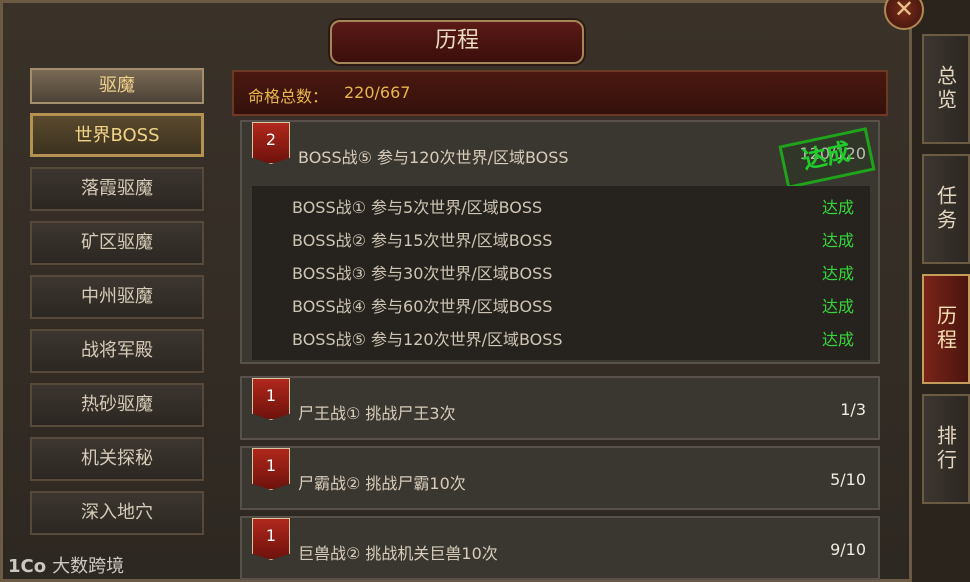 The width and height of the screenshot is (970, 582). I want to click on list-item: BOSS战③ 参与30次世界/区域BOSS 达成, so click(577, 275).